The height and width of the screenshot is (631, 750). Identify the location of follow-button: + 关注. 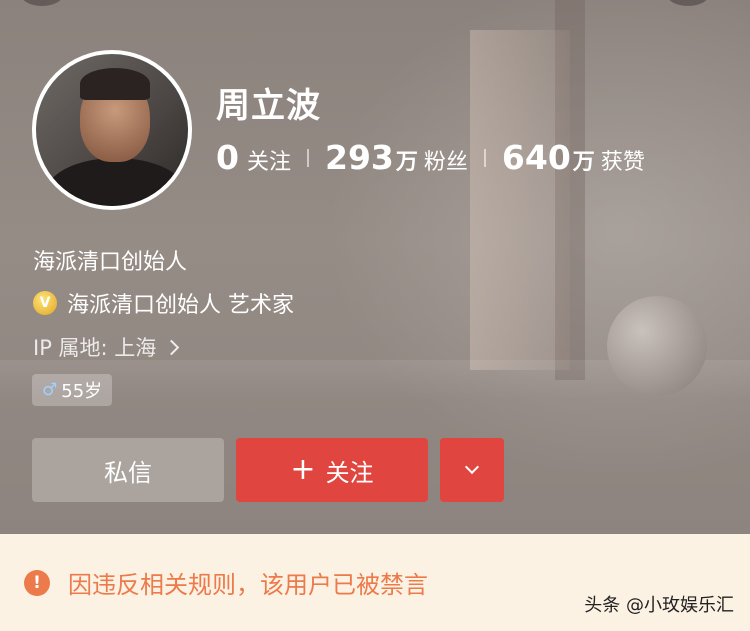
(332, 470).